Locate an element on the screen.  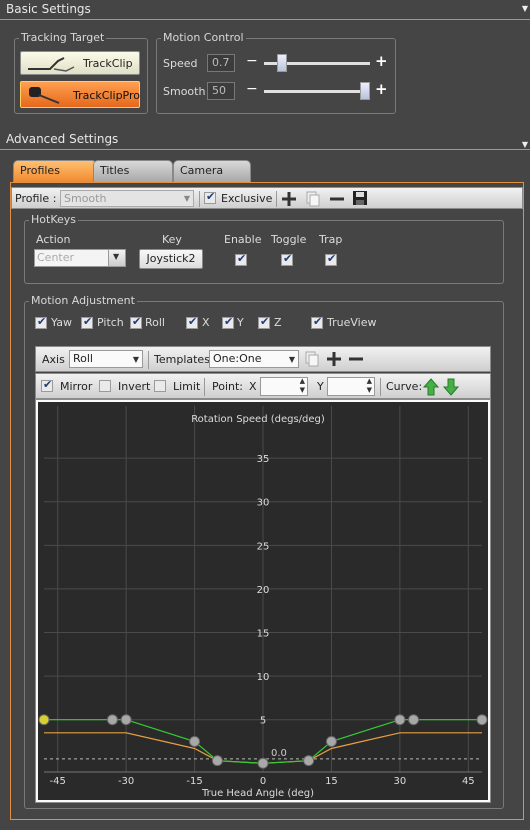
toggle-checkbox is located at coordinates (287, 259).